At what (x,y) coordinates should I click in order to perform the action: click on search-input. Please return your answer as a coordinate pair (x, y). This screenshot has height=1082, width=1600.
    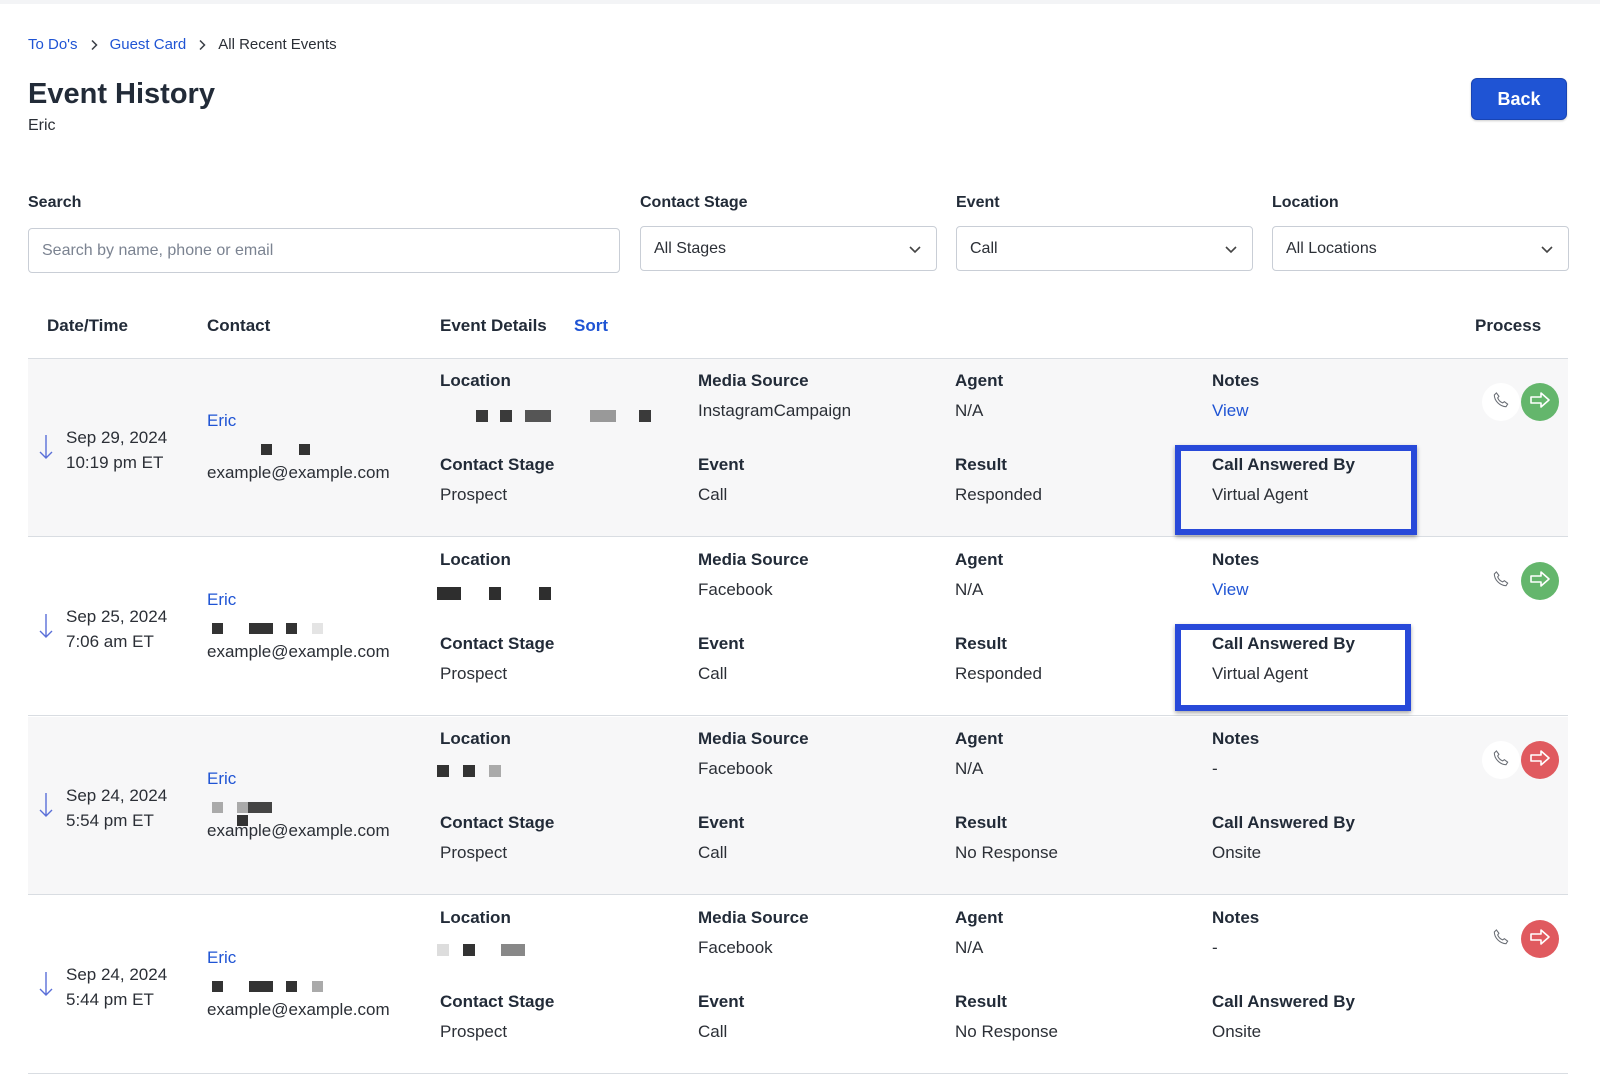
    Looking at the image, I should click on (324, 250).